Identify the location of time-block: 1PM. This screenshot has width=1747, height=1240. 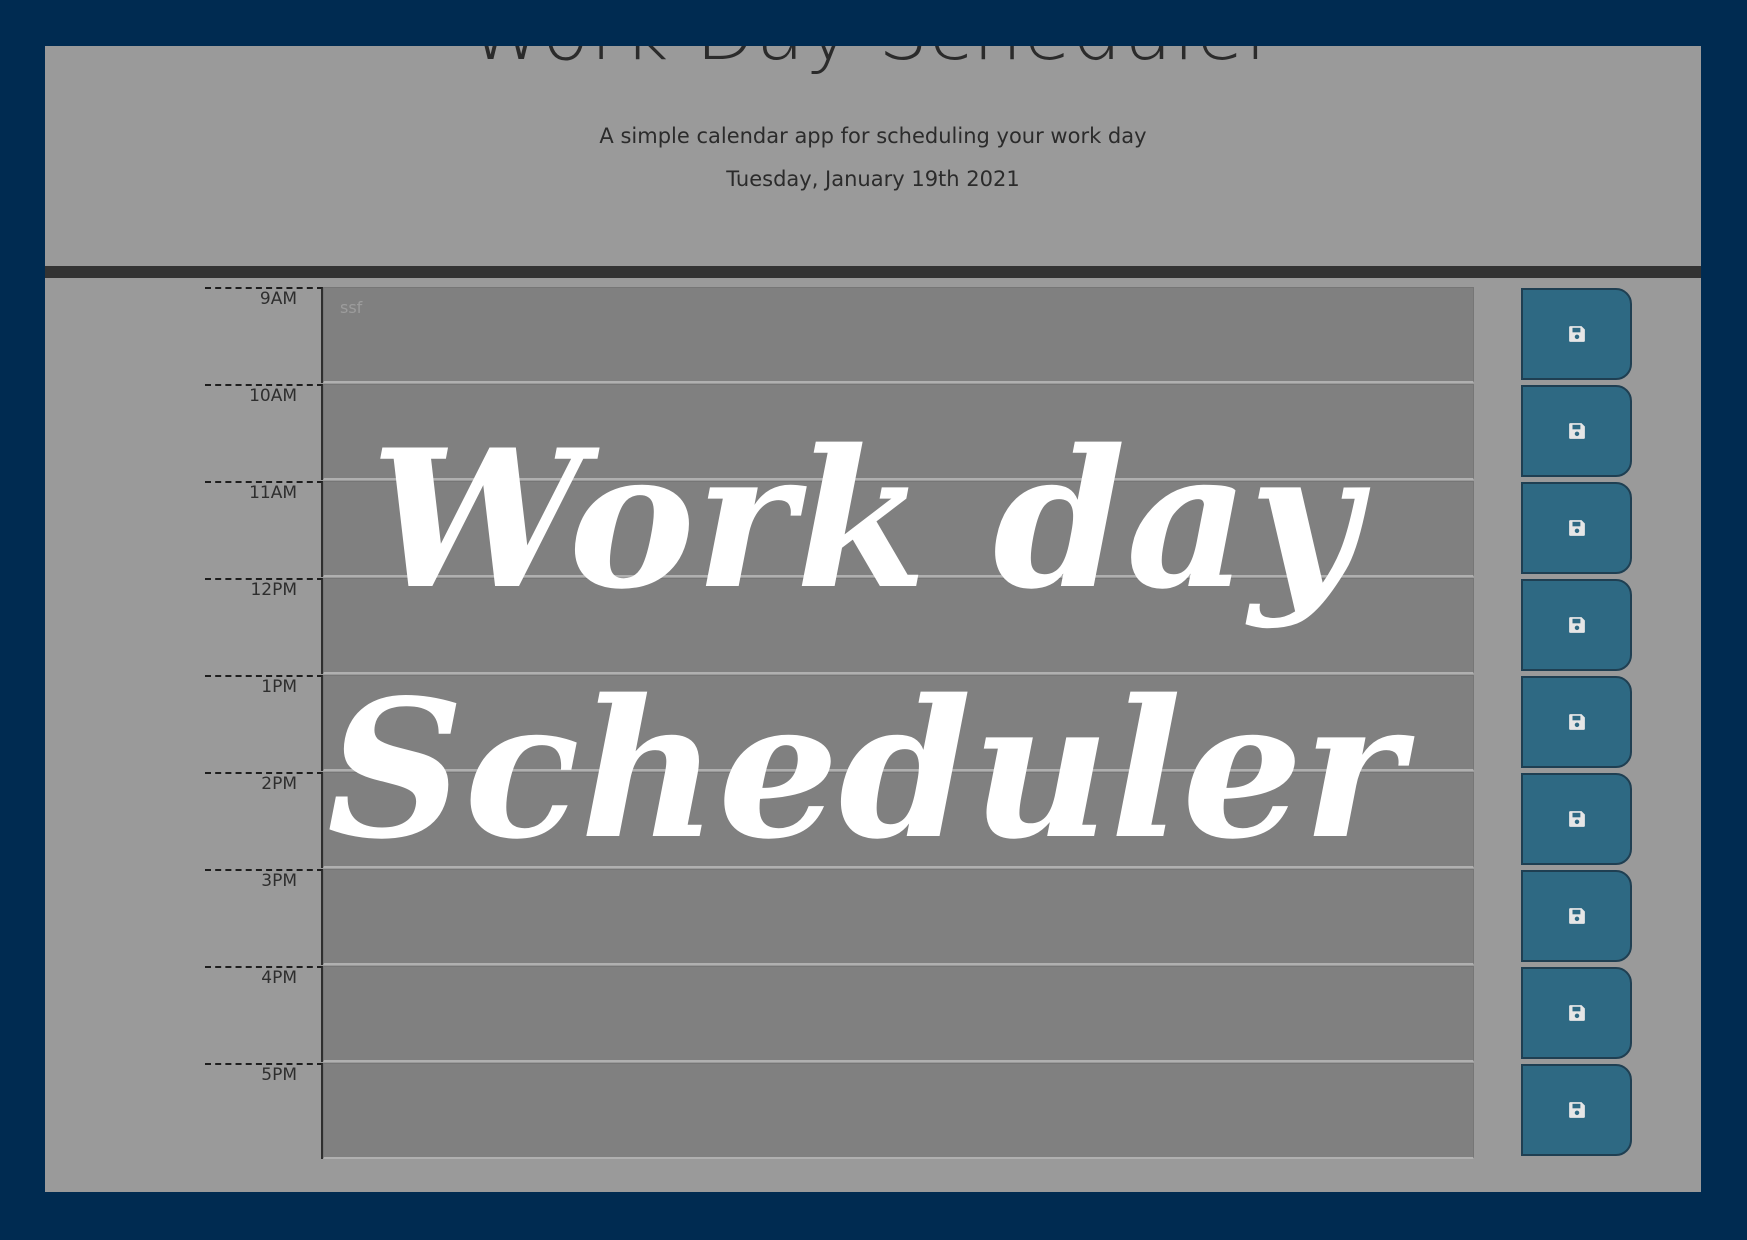
(923, 723).